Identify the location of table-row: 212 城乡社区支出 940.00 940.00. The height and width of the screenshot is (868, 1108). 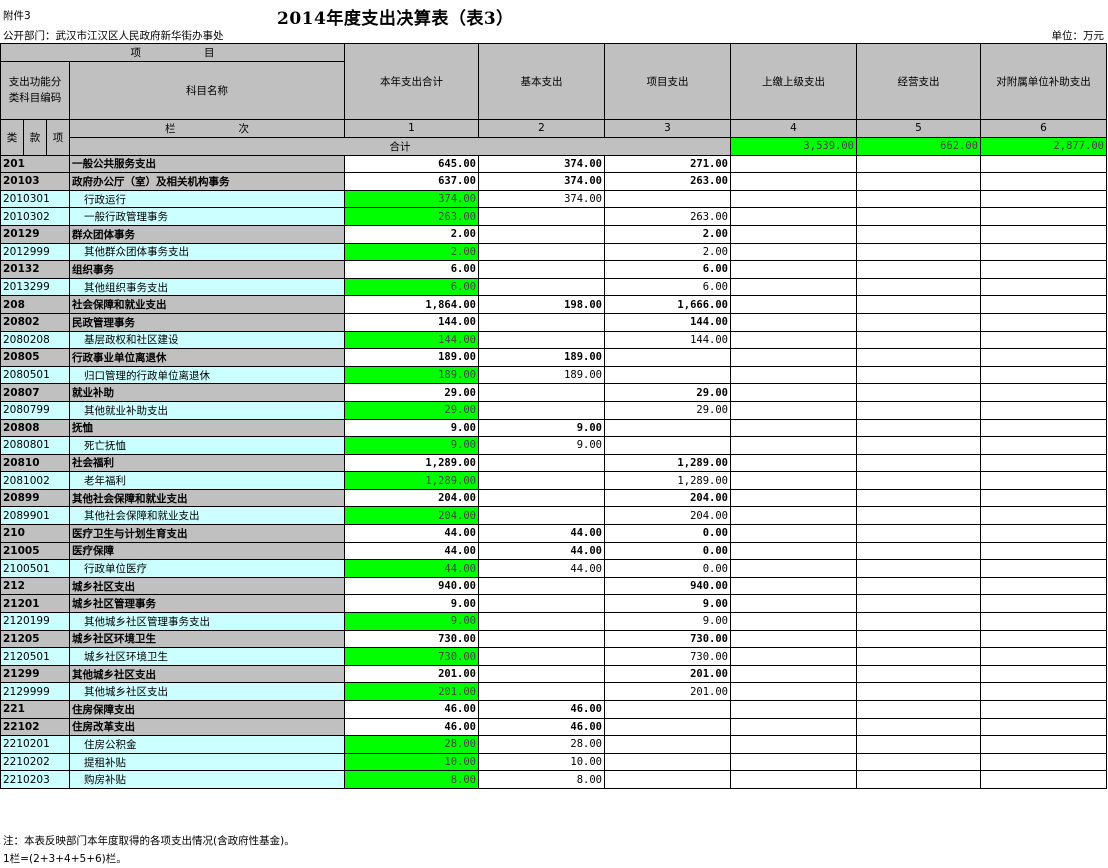
(553, 586).